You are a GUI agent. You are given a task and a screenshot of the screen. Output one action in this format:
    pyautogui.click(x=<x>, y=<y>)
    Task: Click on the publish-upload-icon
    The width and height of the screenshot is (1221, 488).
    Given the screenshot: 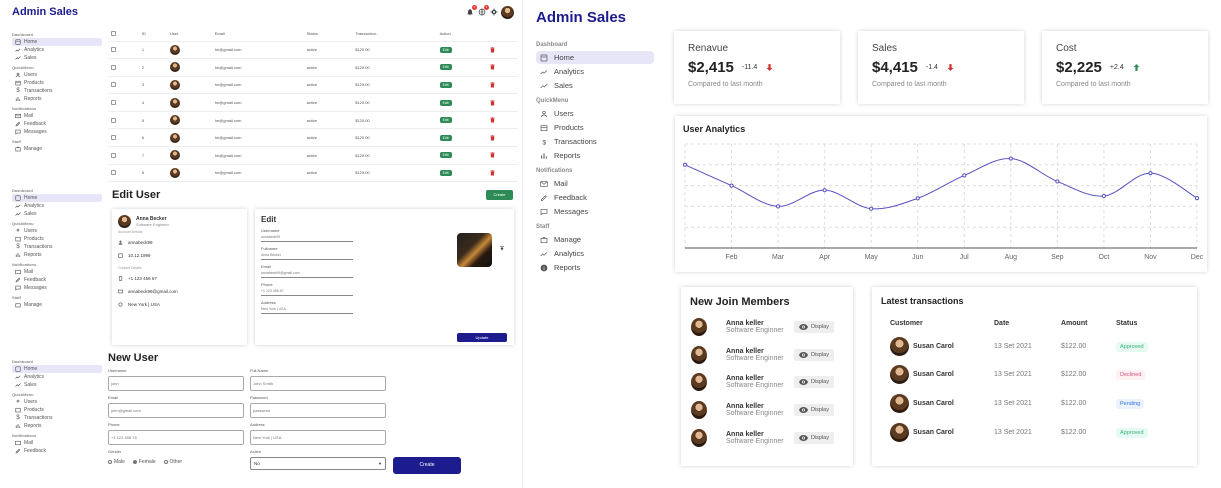 What is the action you would take?
    pyautogui.click(x=502, y=248)
    